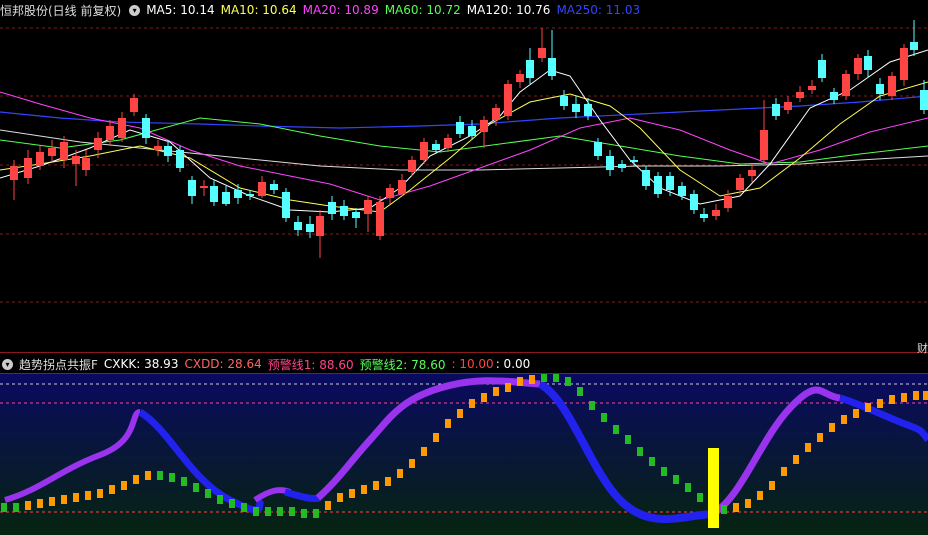 Image resolution: width=928 pixels, height=535 pixels. Describe the element at coordinates (340, 10) in the screenshot. I see `ma20-label: MA20: 10.89` at that location.